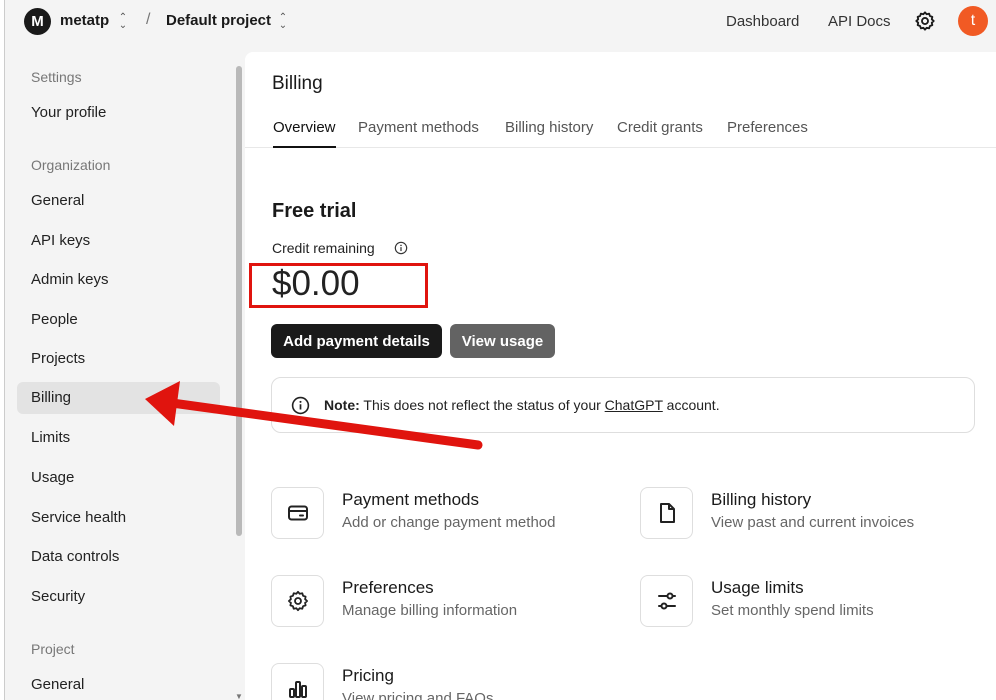 This screenshot has width=996, height=700. Describe the element at coordinates (314, 211) in the screenshot. I see `section-title: Free trial` at that location.